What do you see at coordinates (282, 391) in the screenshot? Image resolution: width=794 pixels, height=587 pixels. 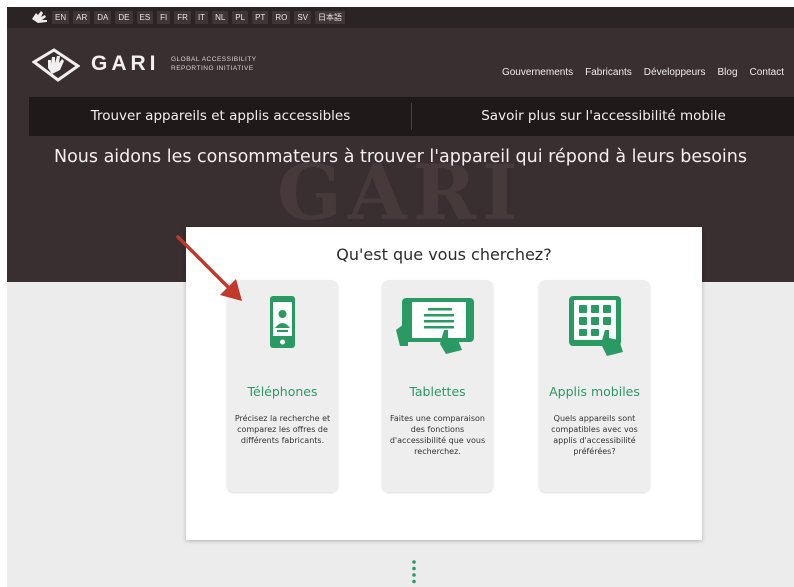 I see `option-title: Téléphones` at bounding box center [282, 391].